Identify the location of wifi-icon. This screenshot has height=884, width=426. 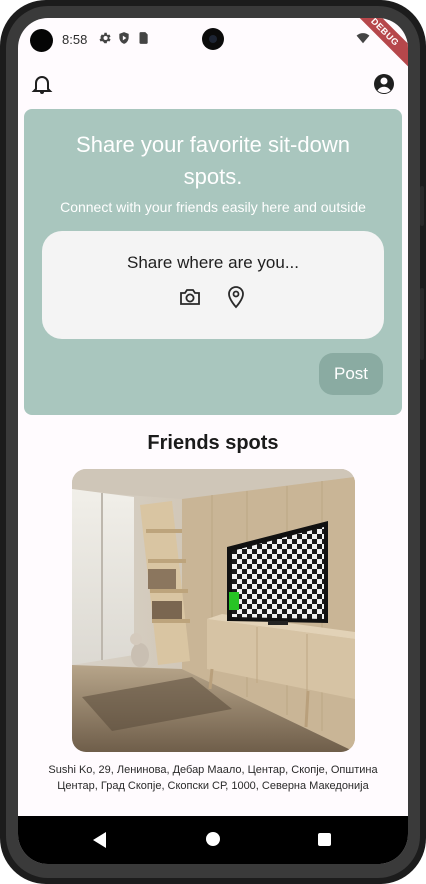
(363, 38).